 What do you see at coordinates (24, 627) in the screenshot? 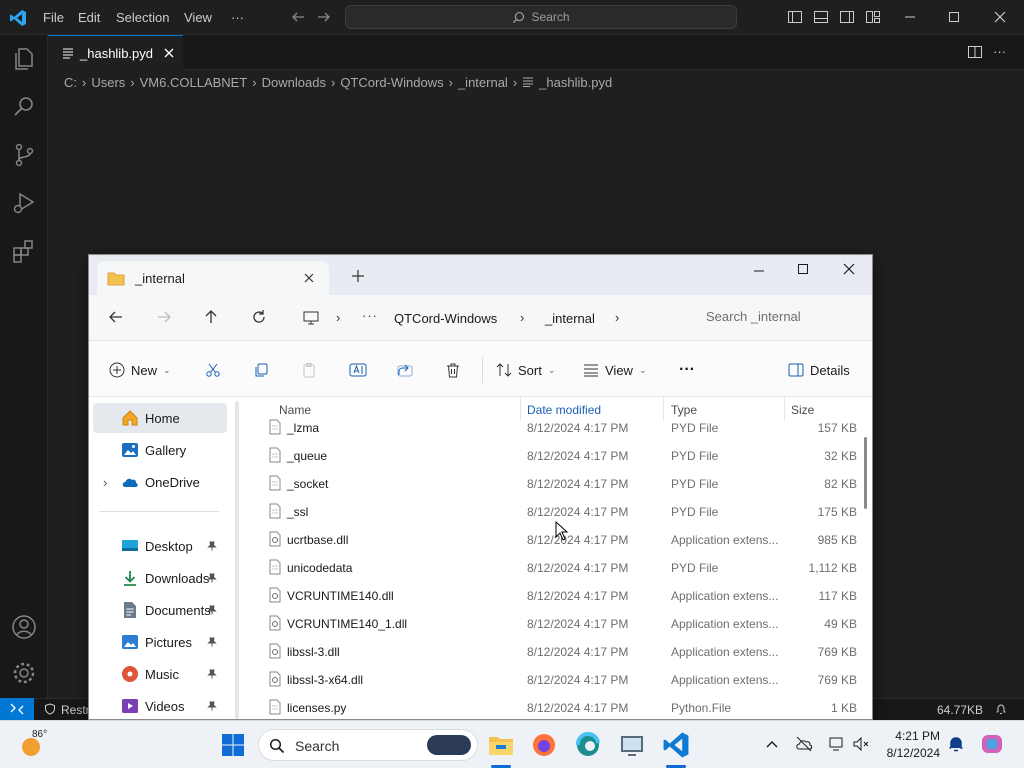
I see `accounts-icon` at bounding box center [24, 627].